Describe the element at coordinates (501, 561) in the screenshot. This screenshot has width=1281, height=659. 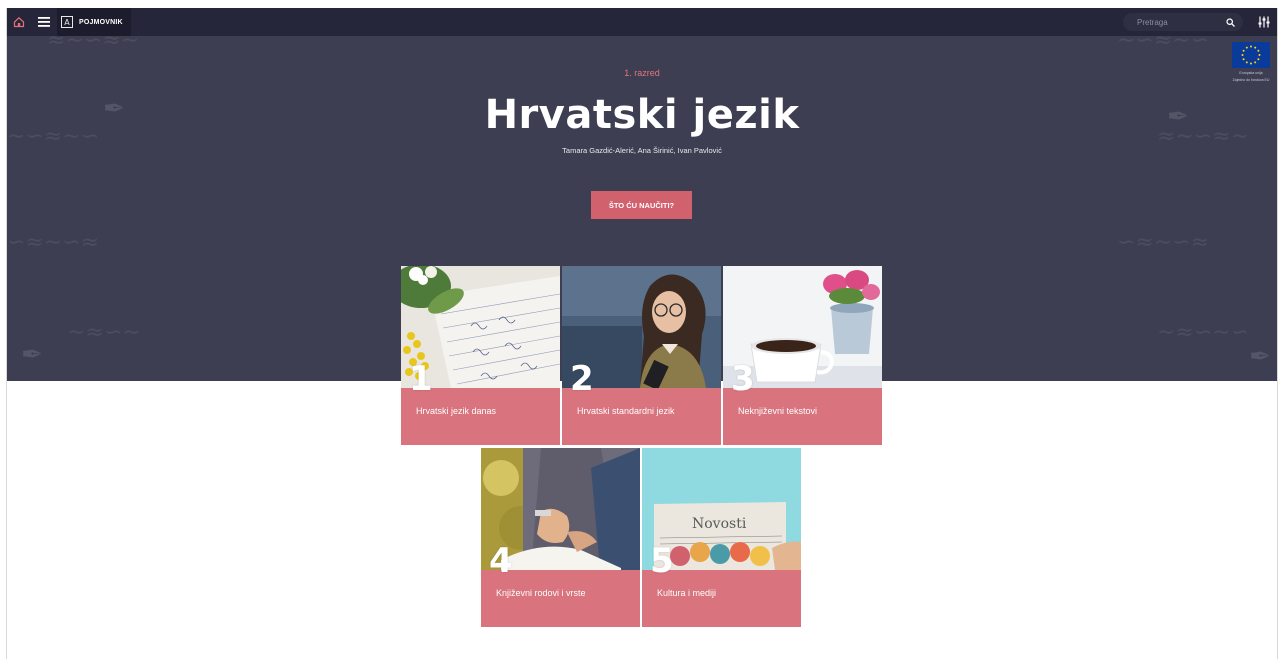
I see `unit-4-number: 4` at that location.